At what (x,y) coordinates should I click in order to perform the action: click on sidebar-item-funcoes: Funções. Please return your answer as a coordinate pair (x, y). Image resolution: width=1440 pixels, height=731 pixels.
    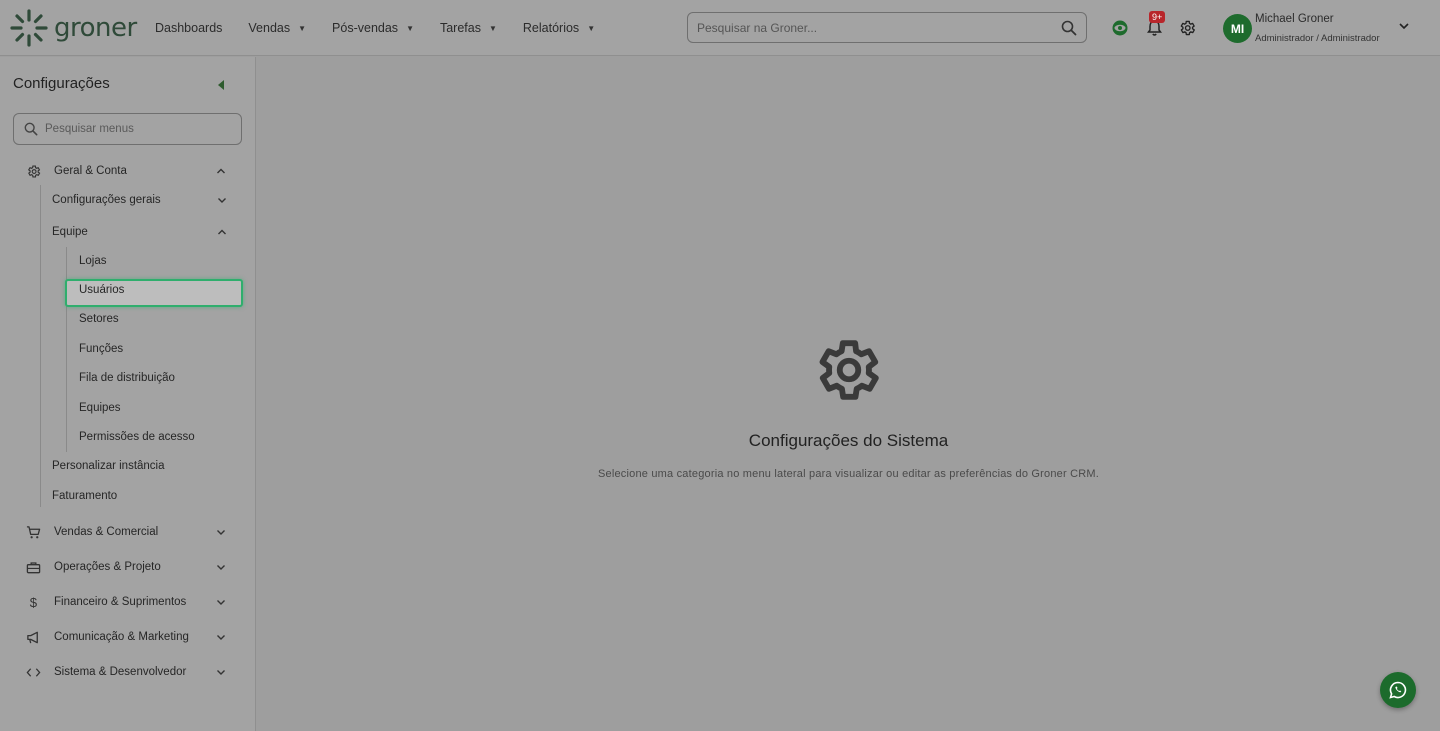
    Looking at the image, I should click on (101, 349).